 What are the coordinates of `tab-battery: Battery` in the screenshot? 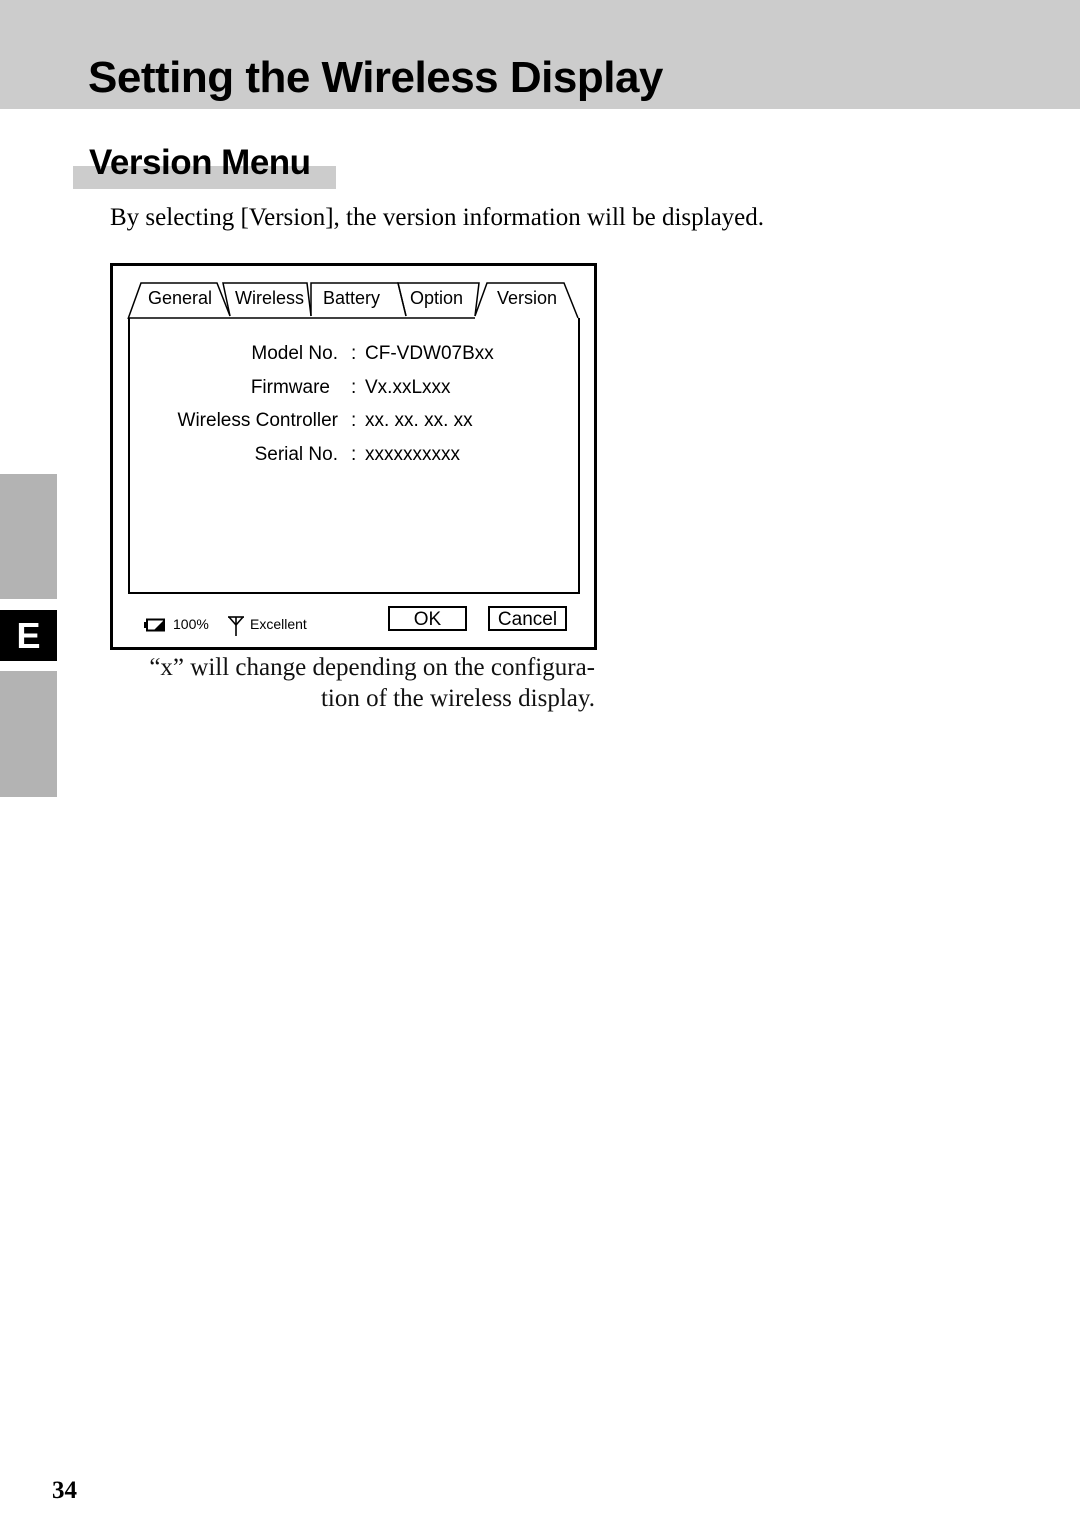 It's located at (351, 298).